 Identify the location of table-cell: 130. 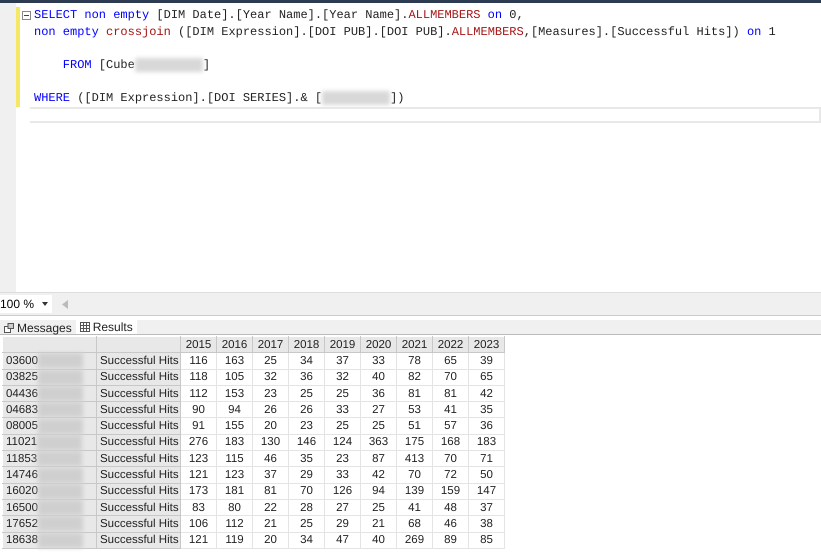
(270, 442).